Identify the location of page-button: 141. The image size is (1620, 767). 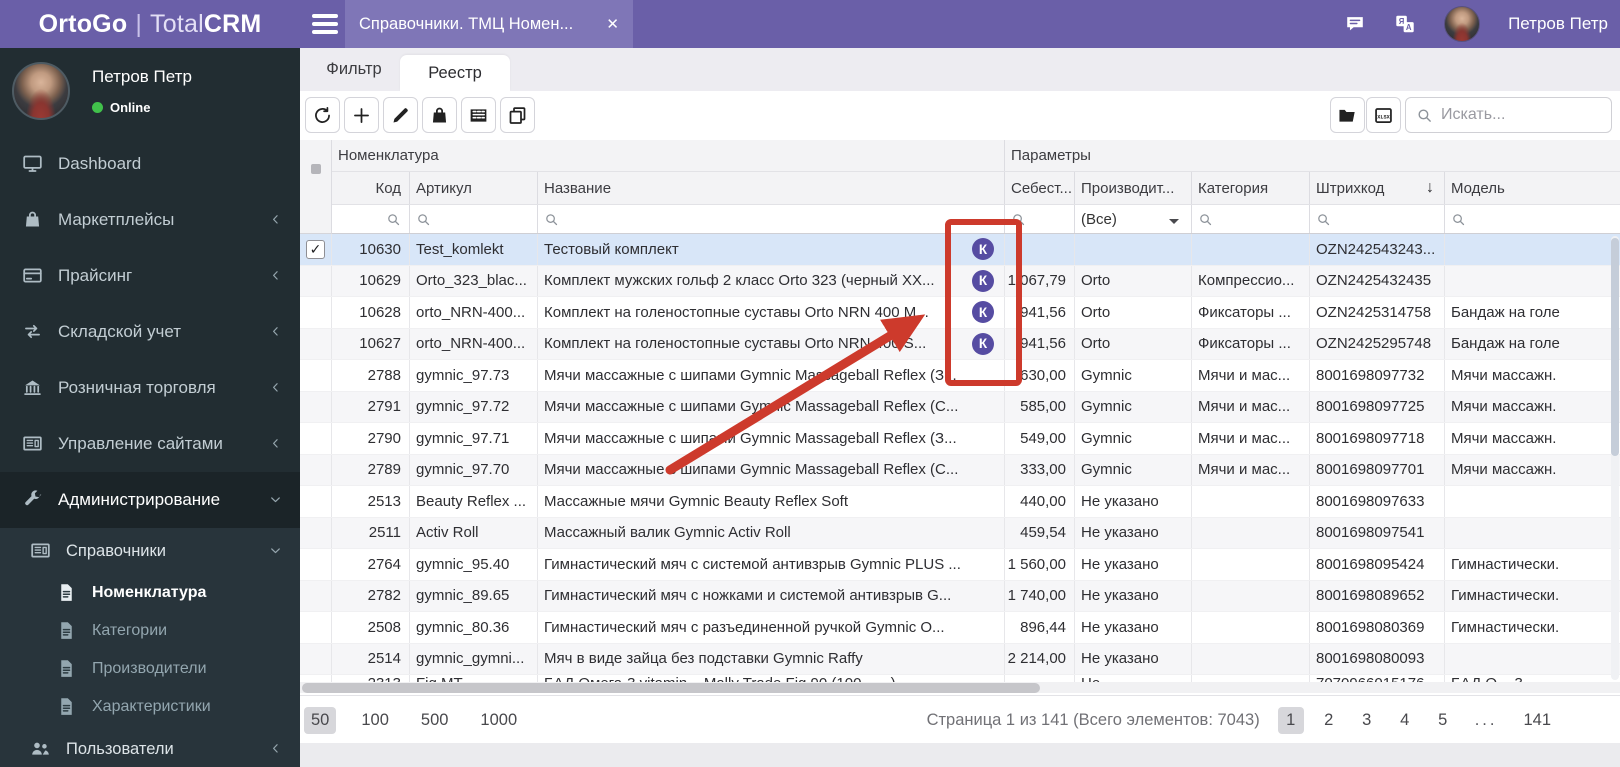
(1537, 720).